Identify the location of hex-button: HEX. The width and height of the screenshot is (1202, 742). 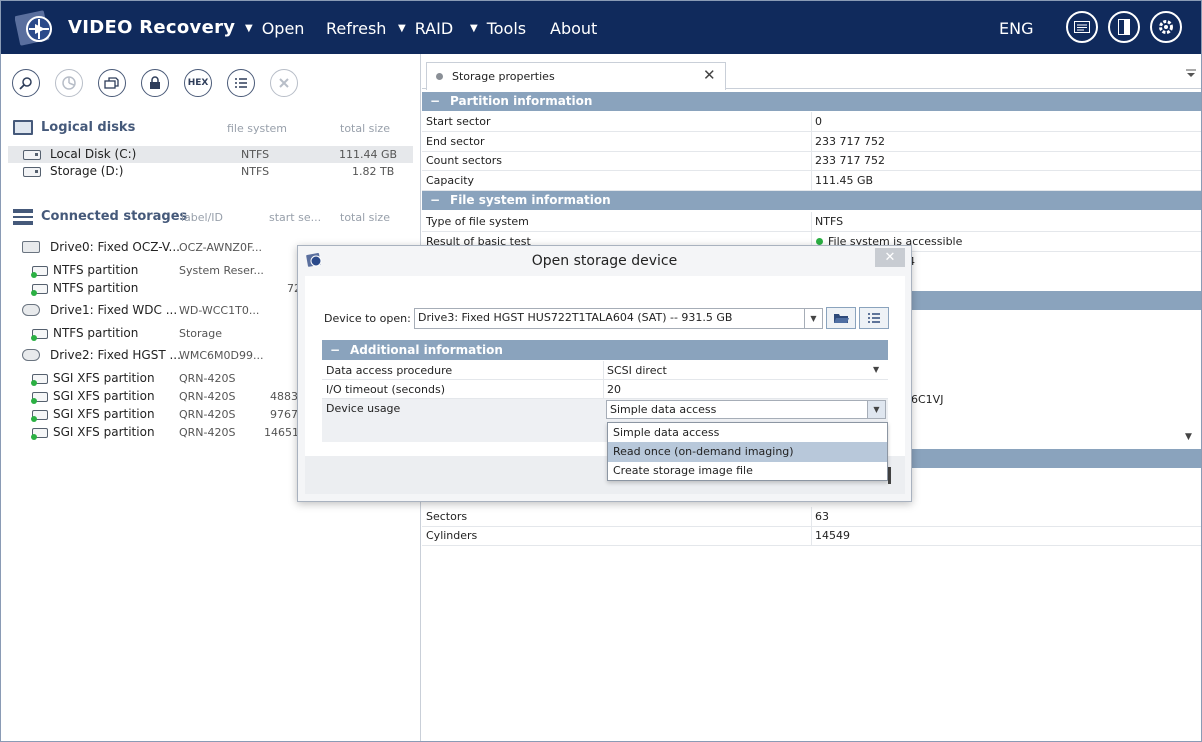
(198, 83).